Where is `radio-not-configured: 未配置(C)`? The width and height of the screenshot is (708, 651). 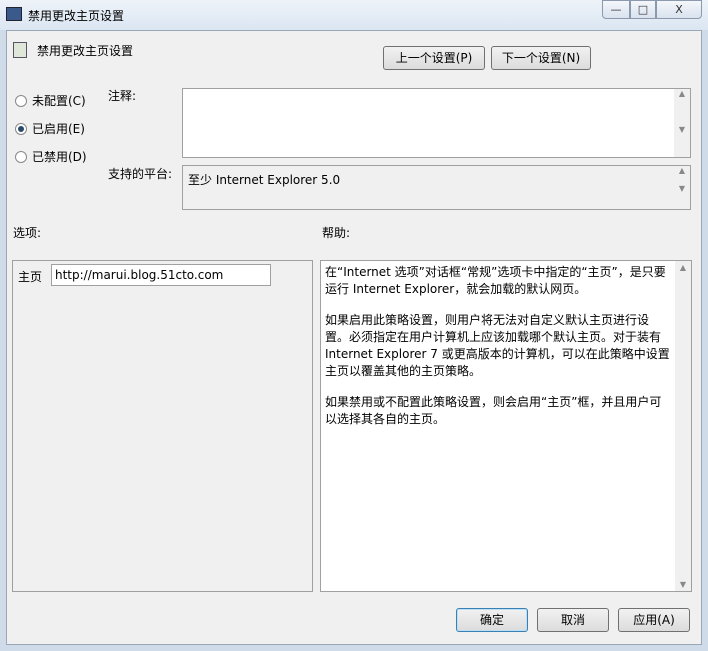
radio-not-configured: 未配置(C) is located at coordinates (50, 100).